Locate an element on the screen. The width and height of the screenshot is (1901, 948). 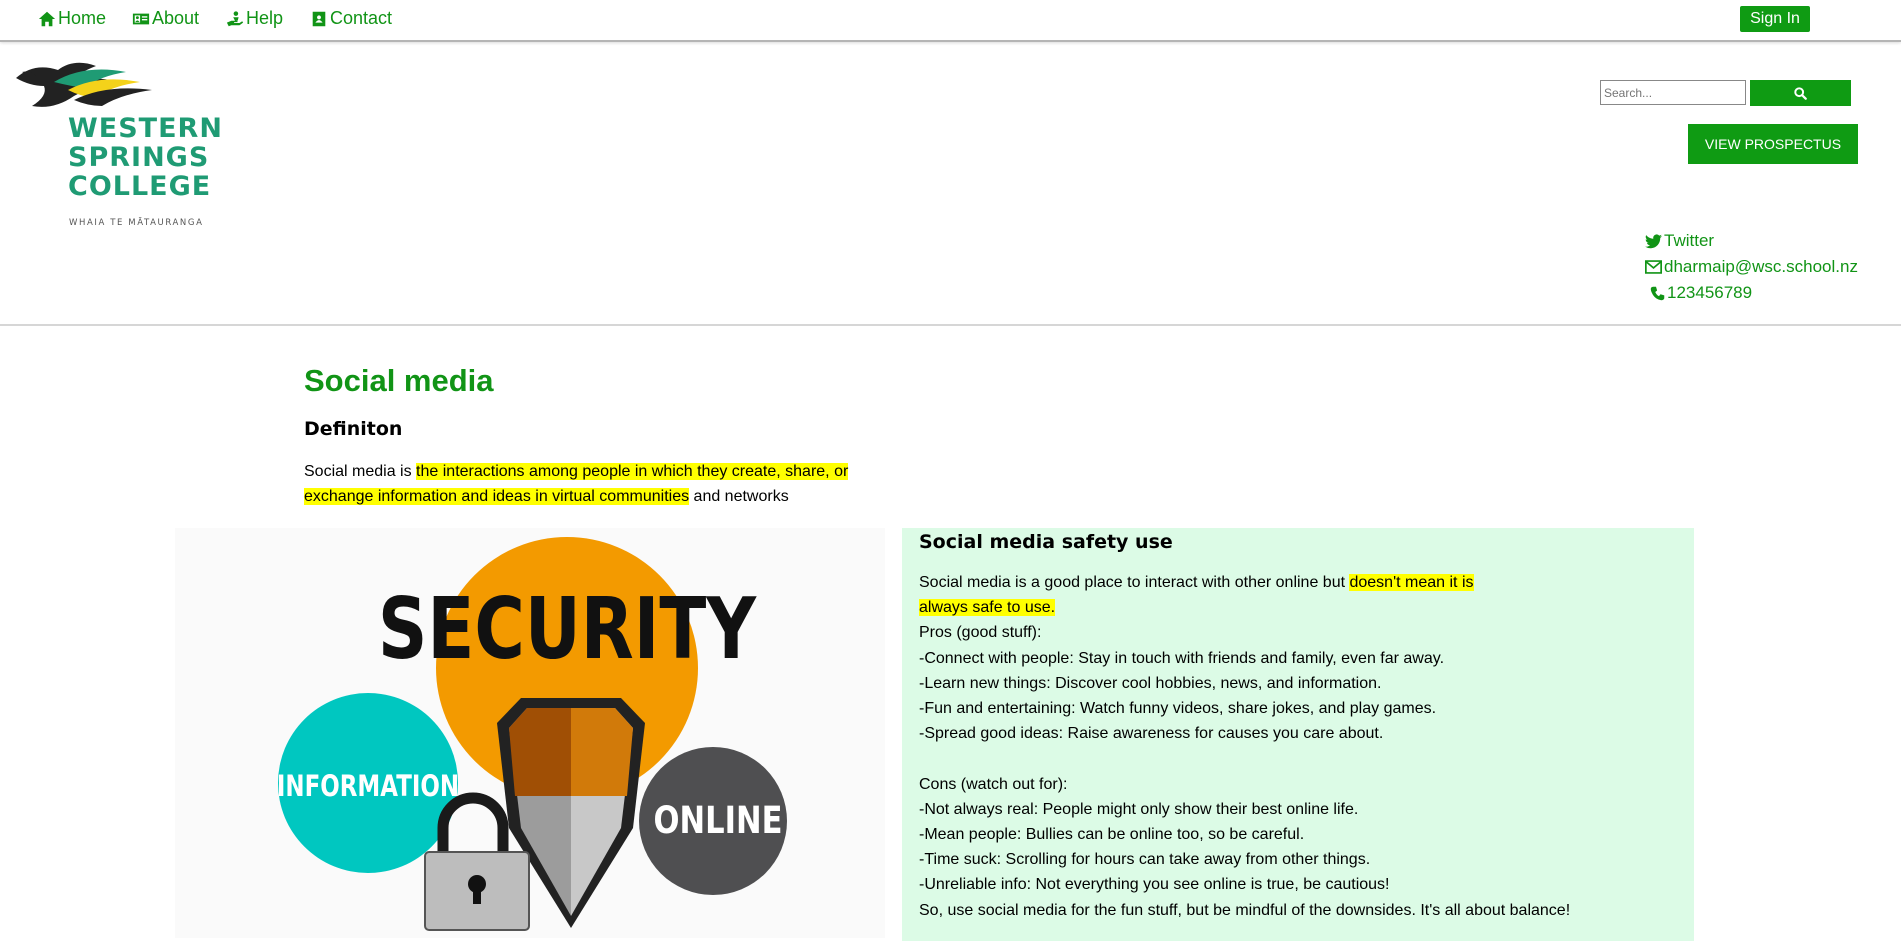
nav-contact-link: Contact is located at coordinates (351, 18).